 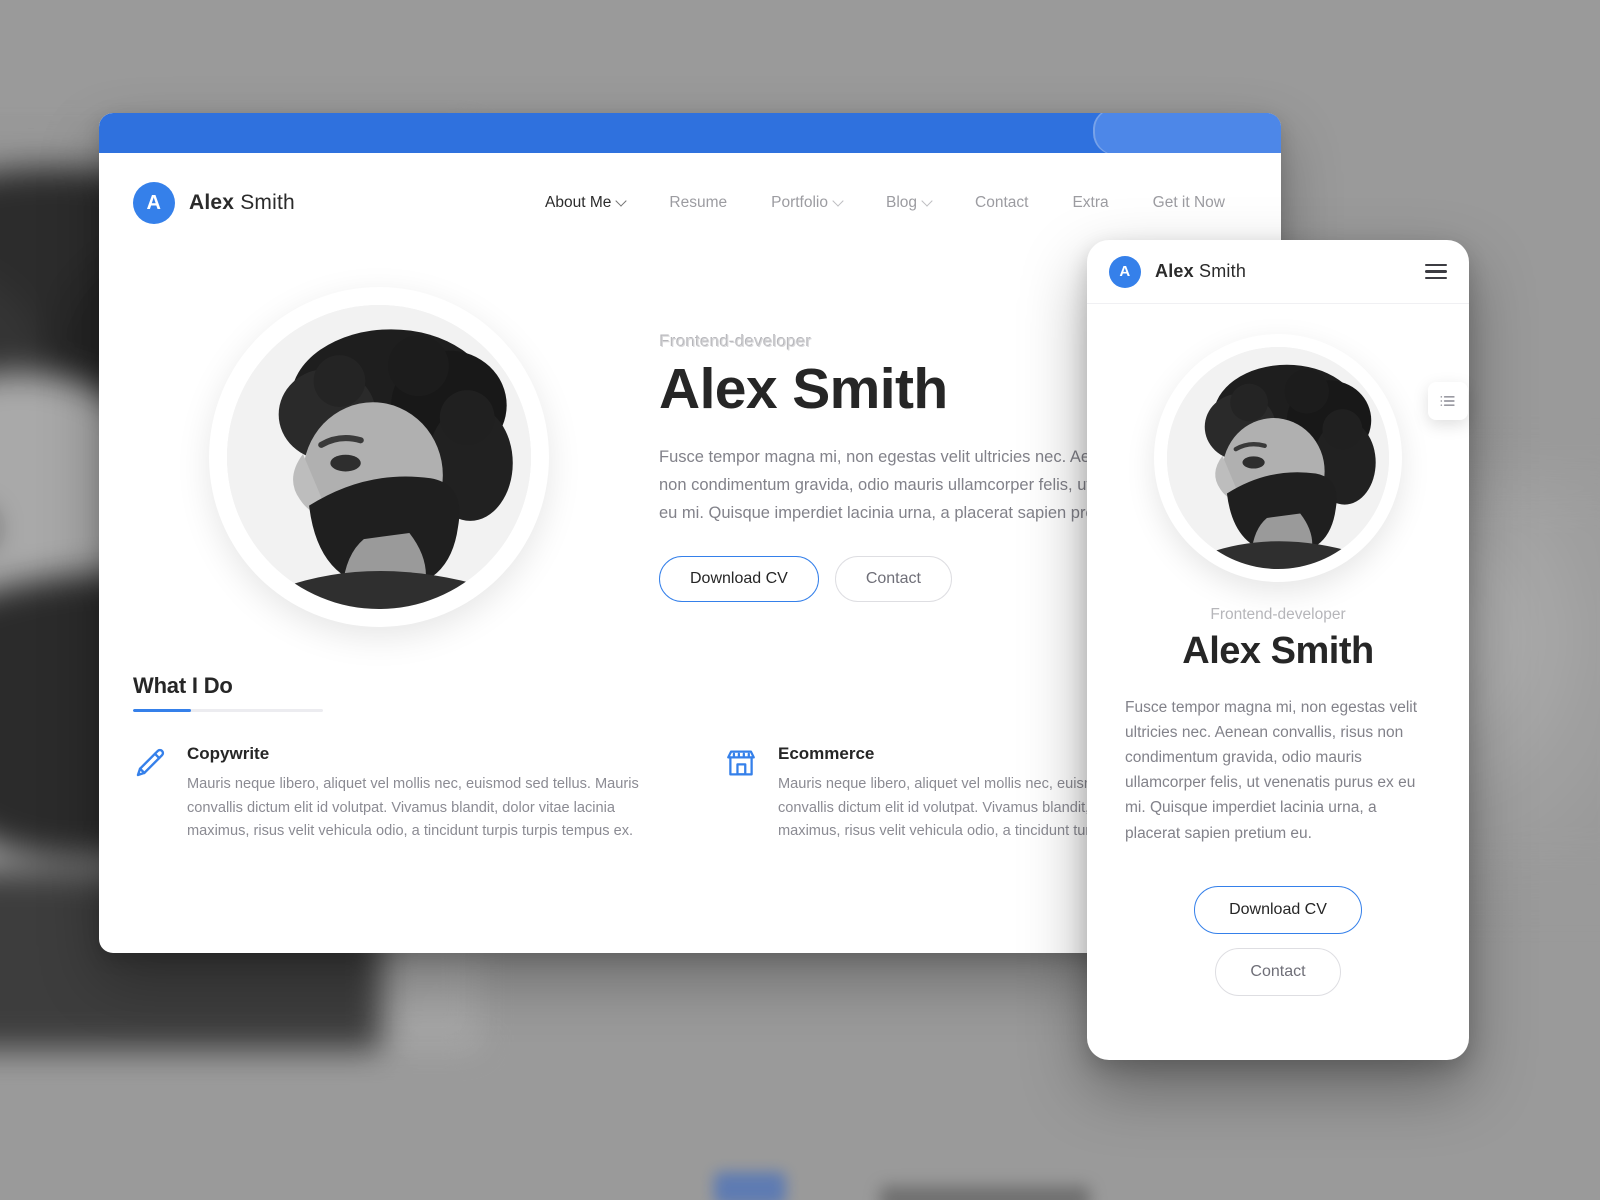 I want to click on hero-photo-column, so click(x=379, y=457).